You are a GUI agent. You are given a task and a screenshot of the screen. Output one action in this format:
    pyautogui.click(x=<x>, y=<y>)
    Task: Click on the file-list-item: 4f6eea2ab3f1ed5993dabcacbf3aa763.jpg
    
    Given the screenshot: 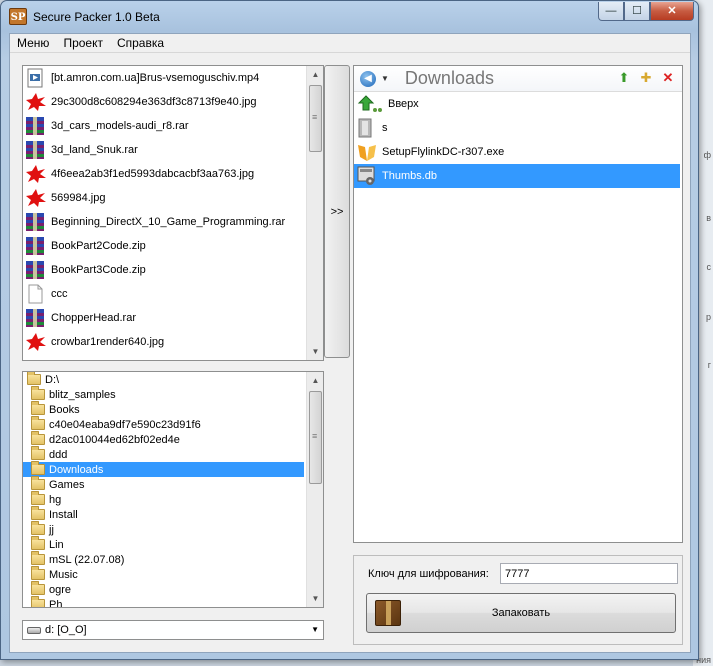 What is the action you would take?
    pyautogui.click(x=173, y=174)
    